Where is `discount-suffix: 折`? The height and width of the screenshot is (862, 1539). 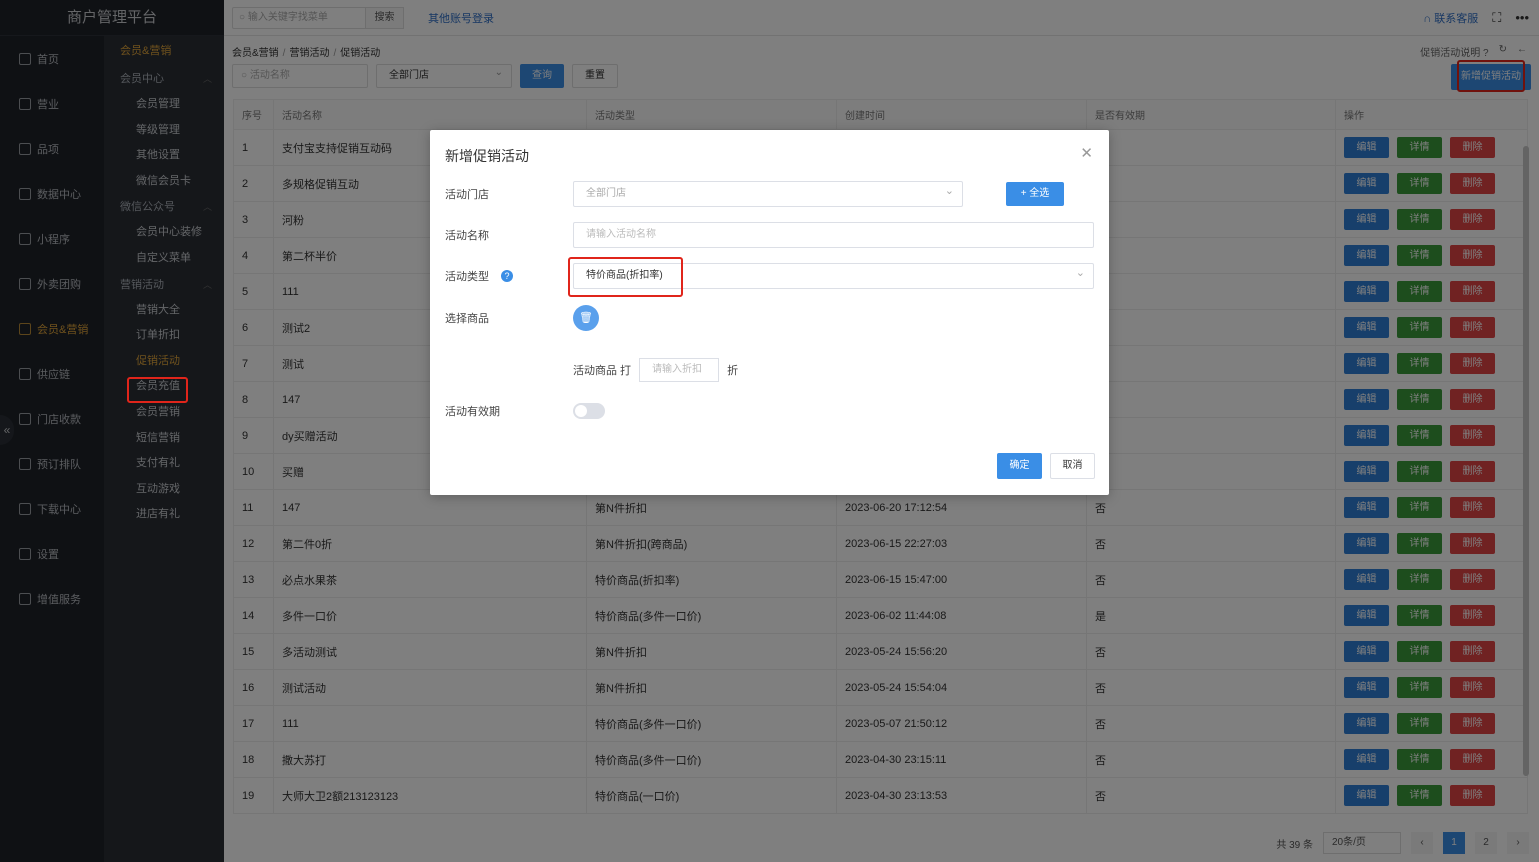 discount-suffix: 折 is located at coordinates (733, 371).